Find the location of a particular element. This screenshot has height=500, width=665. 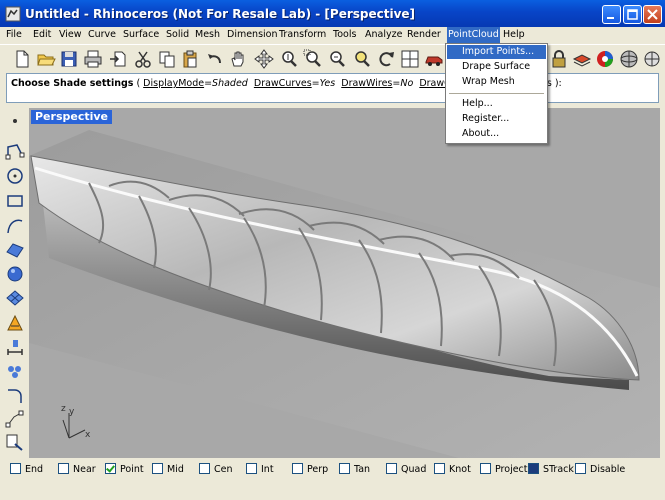

zoom-dynamic-icon is located at coordinates (289, 59).